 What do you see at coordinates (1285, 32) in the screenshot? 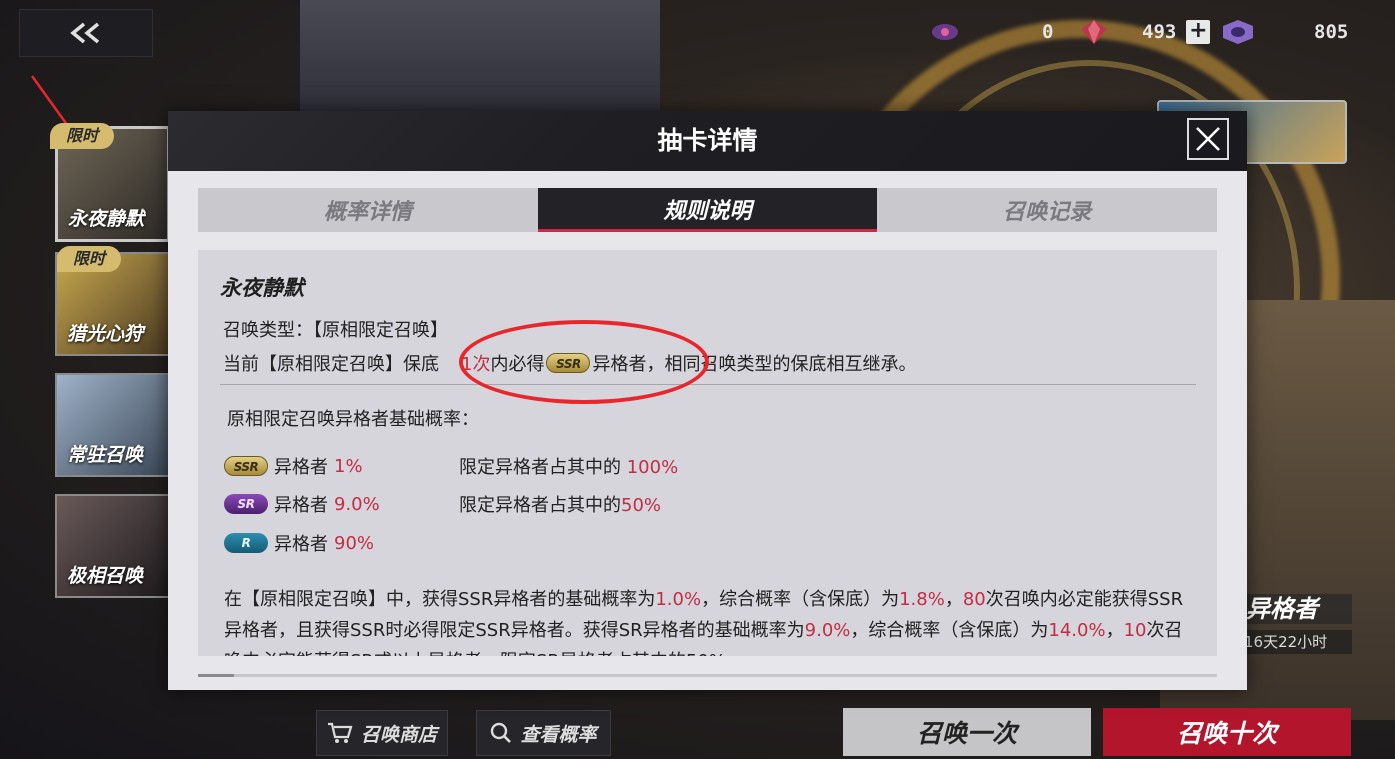
I see `currency-purple-token: 805` at bounding box center [1285, 32].